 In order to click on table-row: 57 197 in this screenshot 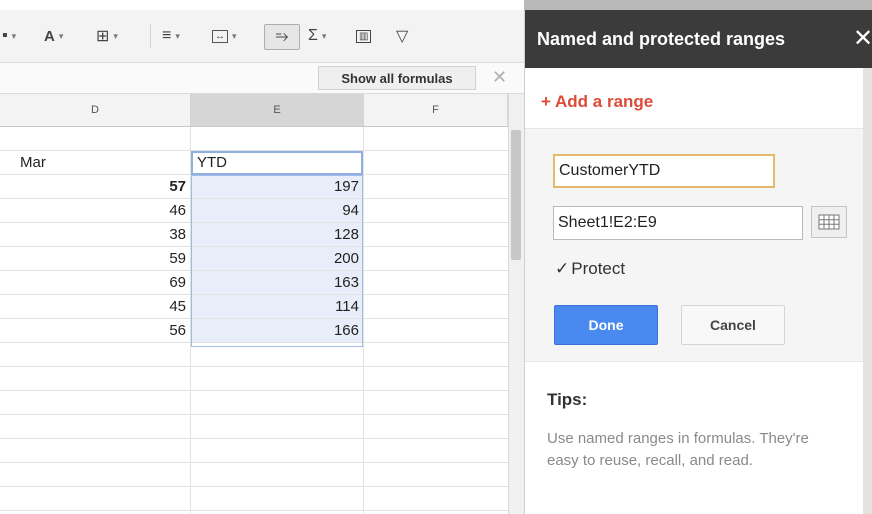, I will do `click(254, 187)`.